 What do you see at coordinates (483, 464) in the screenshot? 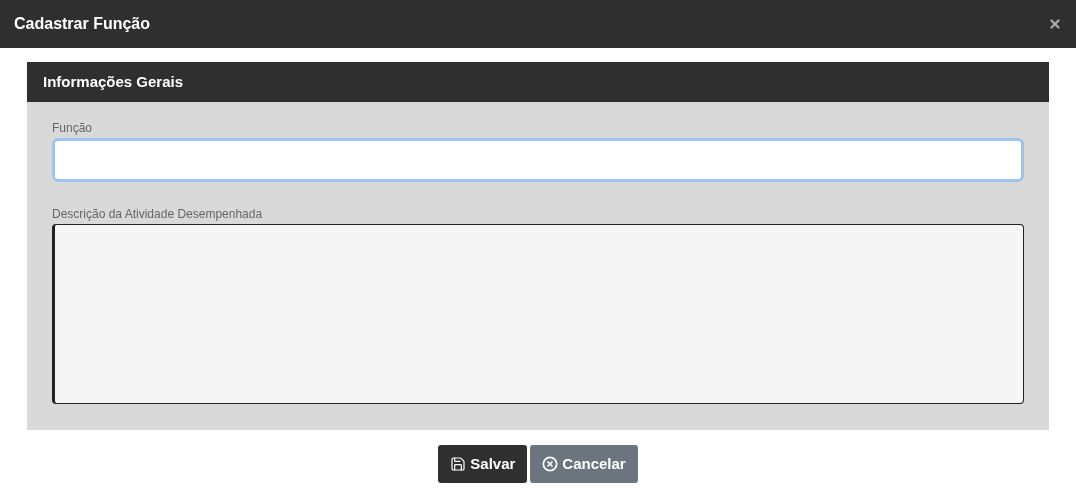
I see `save-button: Salvar` at bounding box center [483, 464].